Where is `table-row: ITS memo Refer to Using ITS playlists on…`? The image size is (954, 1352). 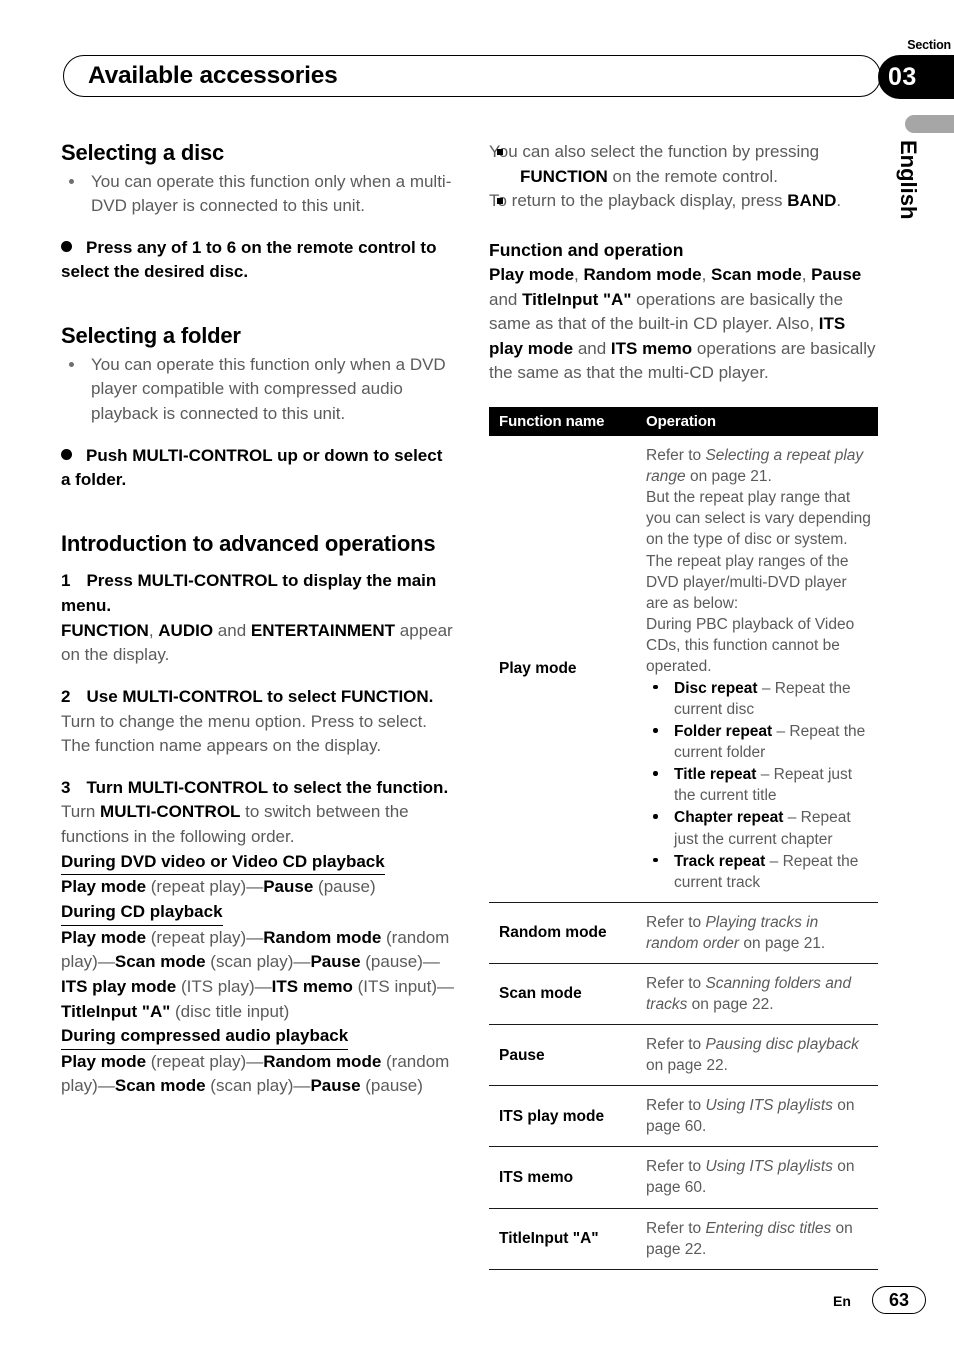 table-row: ITS memo Refer to Using ITS playlists on… is located at coordinates (683, 1177).